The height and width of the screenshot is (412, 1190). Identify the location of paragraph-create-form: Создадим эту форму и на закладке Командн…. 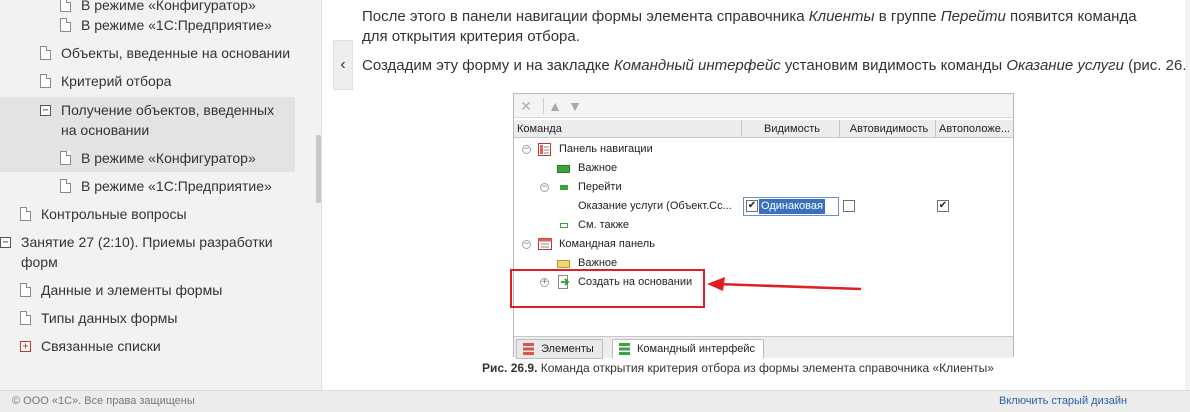
(776, 65).